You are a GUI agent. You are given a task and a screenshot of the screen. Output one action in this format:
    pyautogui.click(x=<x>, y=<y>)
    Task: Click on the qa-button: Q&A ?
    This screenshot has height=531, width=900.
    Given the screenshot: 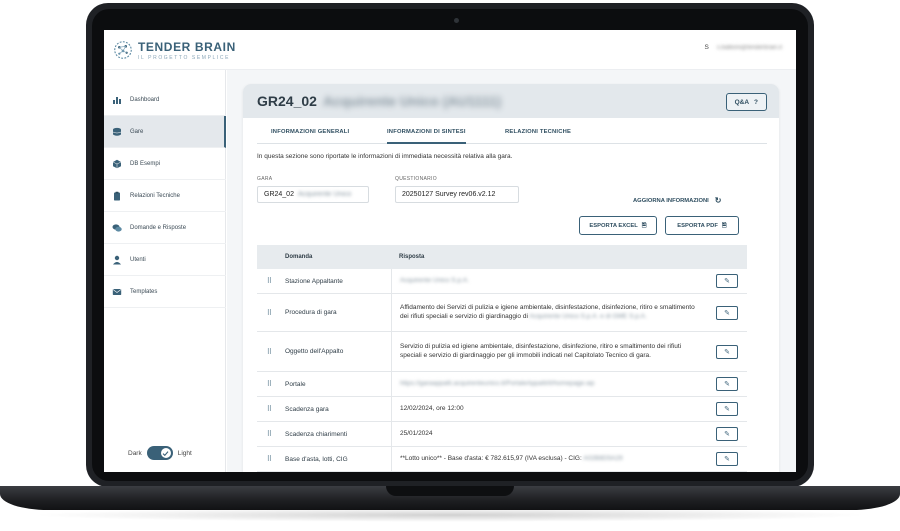 What is the action you would take?
    pyautogui.click(x=746, y=102)
    